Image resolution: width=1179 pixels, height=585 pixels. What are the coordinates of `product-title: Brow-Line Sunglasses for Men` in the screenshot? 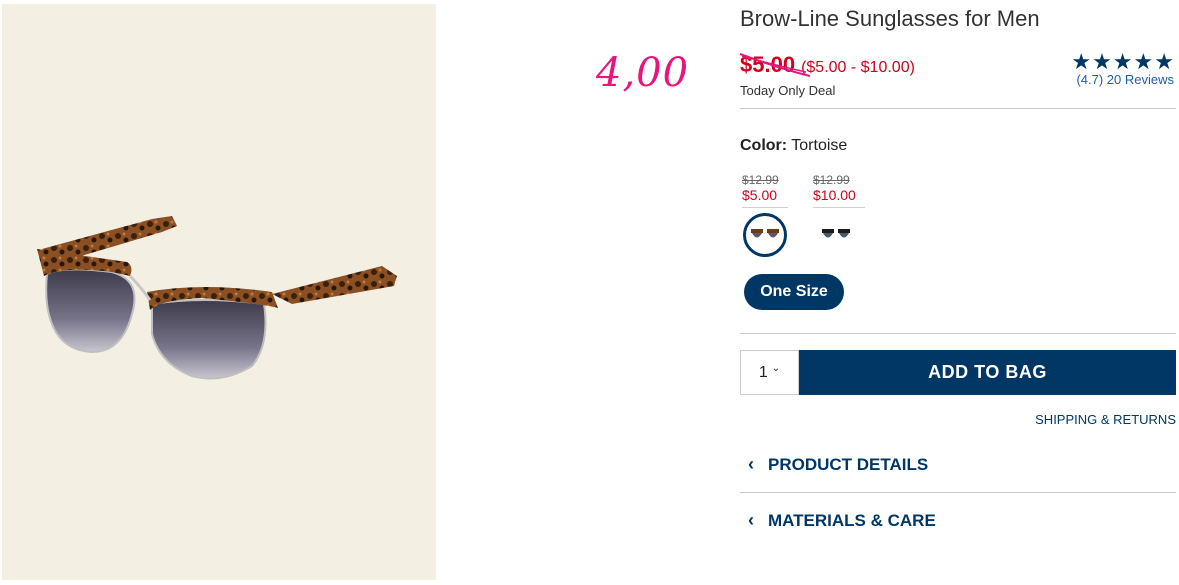 It's located at (890, 18).